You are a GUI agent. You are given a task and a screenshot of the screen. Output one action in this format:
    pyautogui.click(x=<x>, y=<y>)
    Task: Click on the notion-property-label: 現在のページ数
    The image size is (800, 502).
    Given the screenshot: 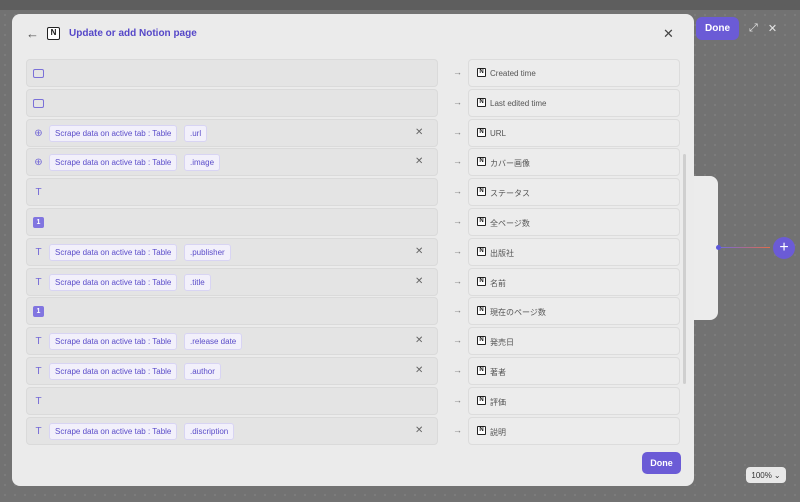 What is the action you would take?
    pyautogui.click(x=518, y=312)
    